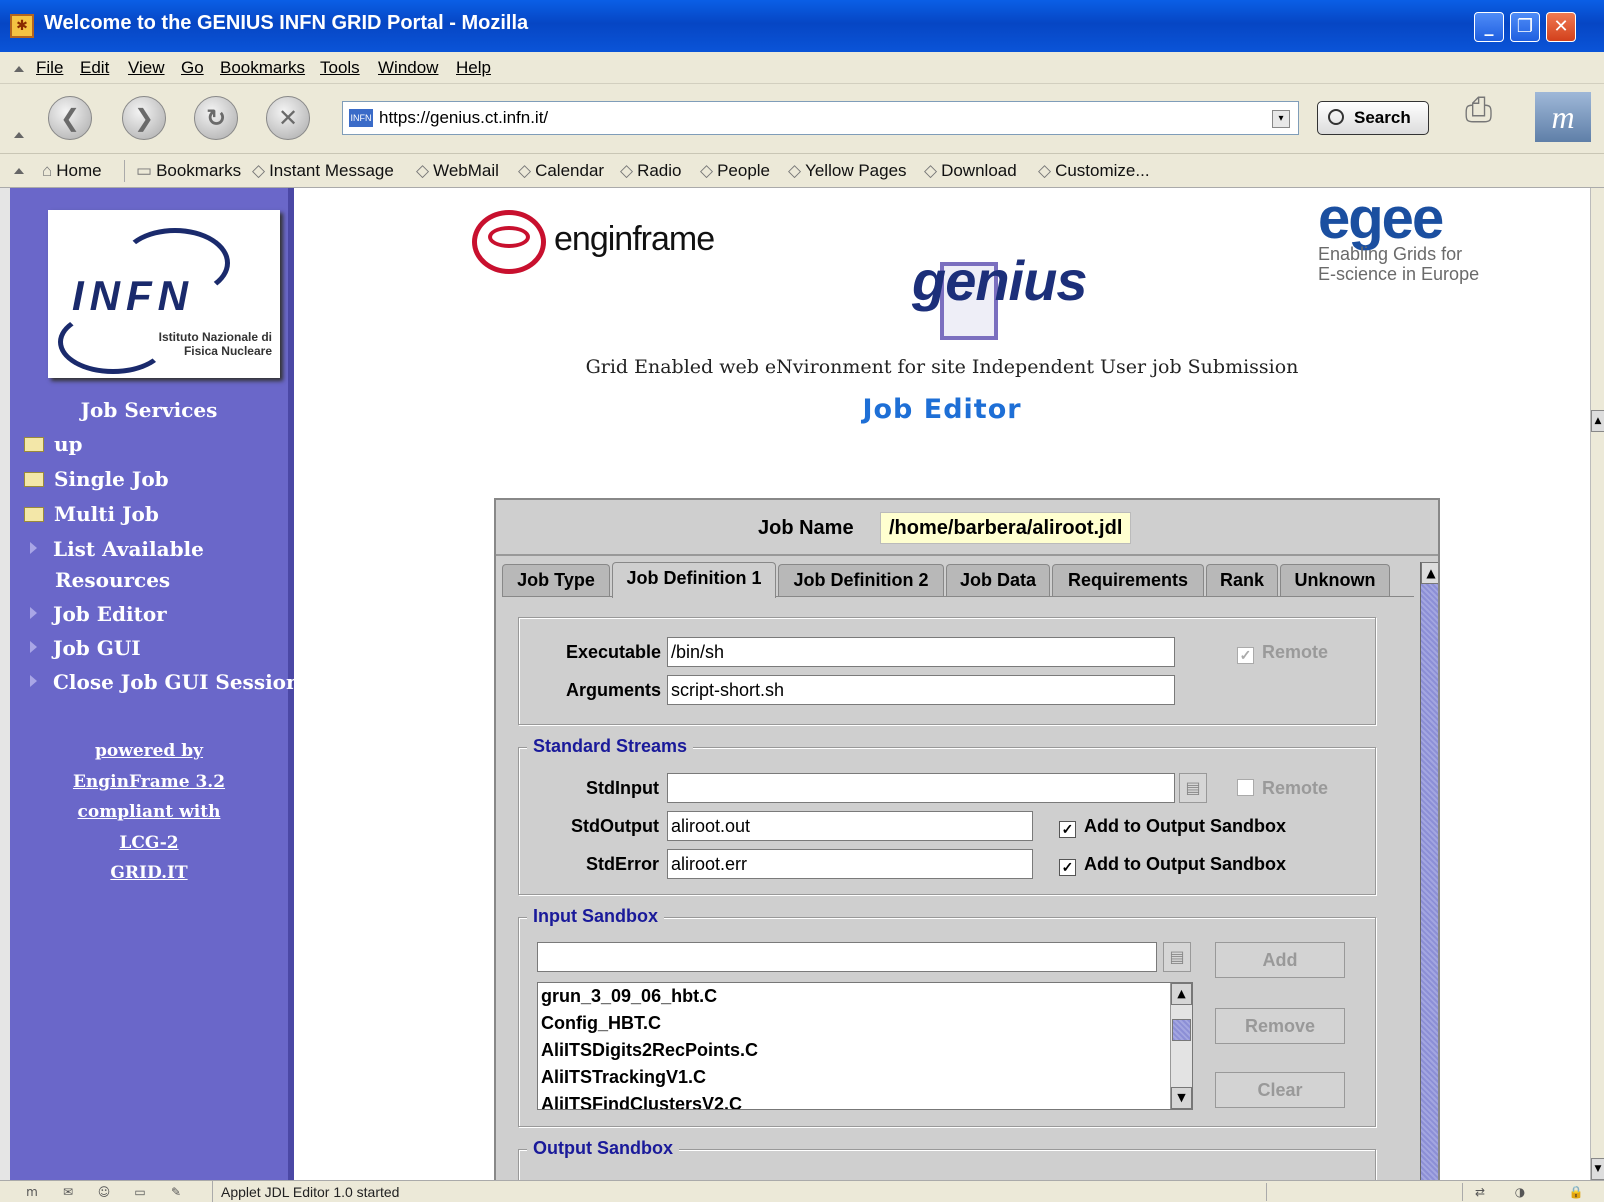 The image size is (1604, 1202). Describe the element at coordinates (104, 1192) in the screenshot. I see `instant-message-icon: ☺` at that location.